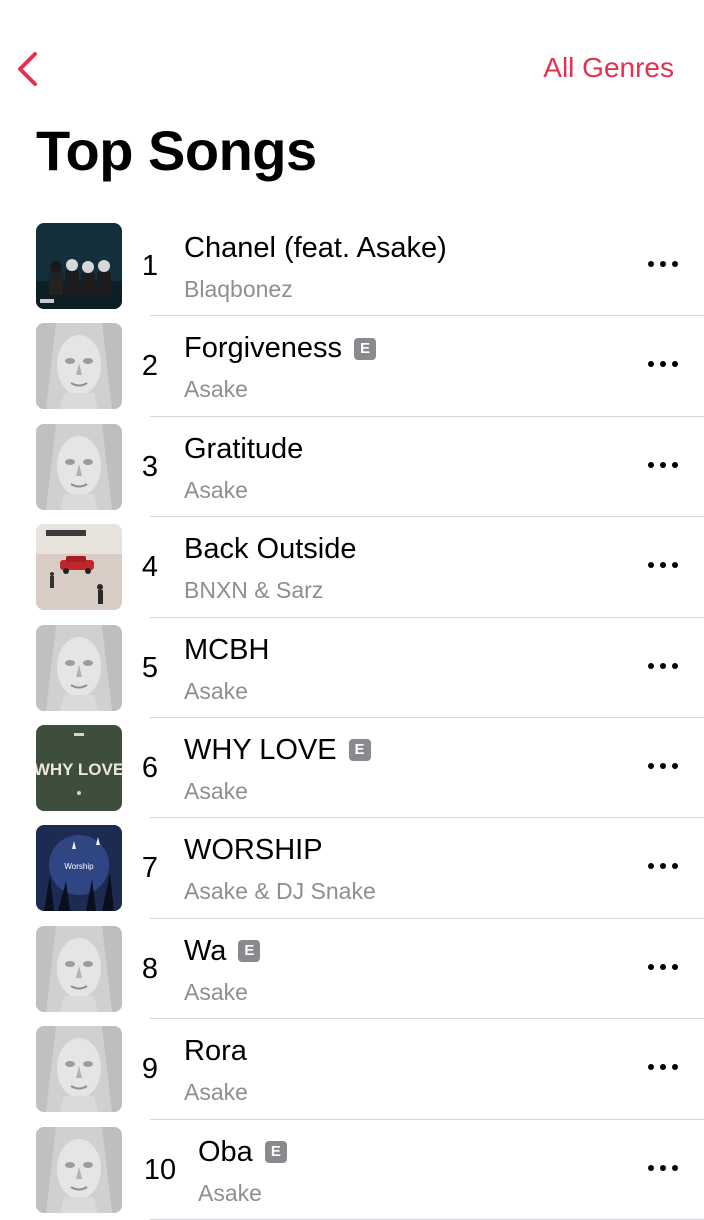 This screenshot has width=704, height=1220. I want to click on chevron-left-icon, so click(27, 69).